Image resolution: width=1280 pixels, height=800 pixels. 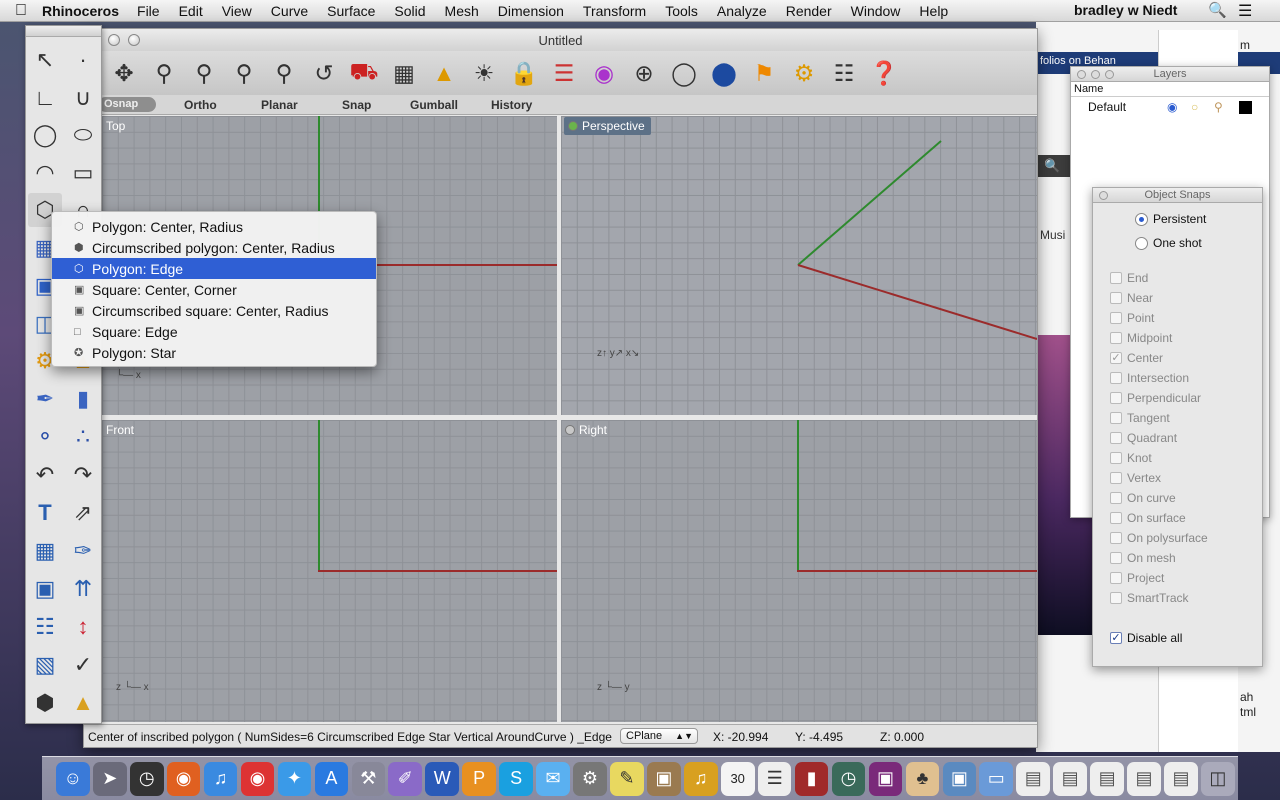 What do you see at coordinates (804, 73) in the screenshot?
I see `gear-options-icon: ⚙` at bounding box center [804, 73].